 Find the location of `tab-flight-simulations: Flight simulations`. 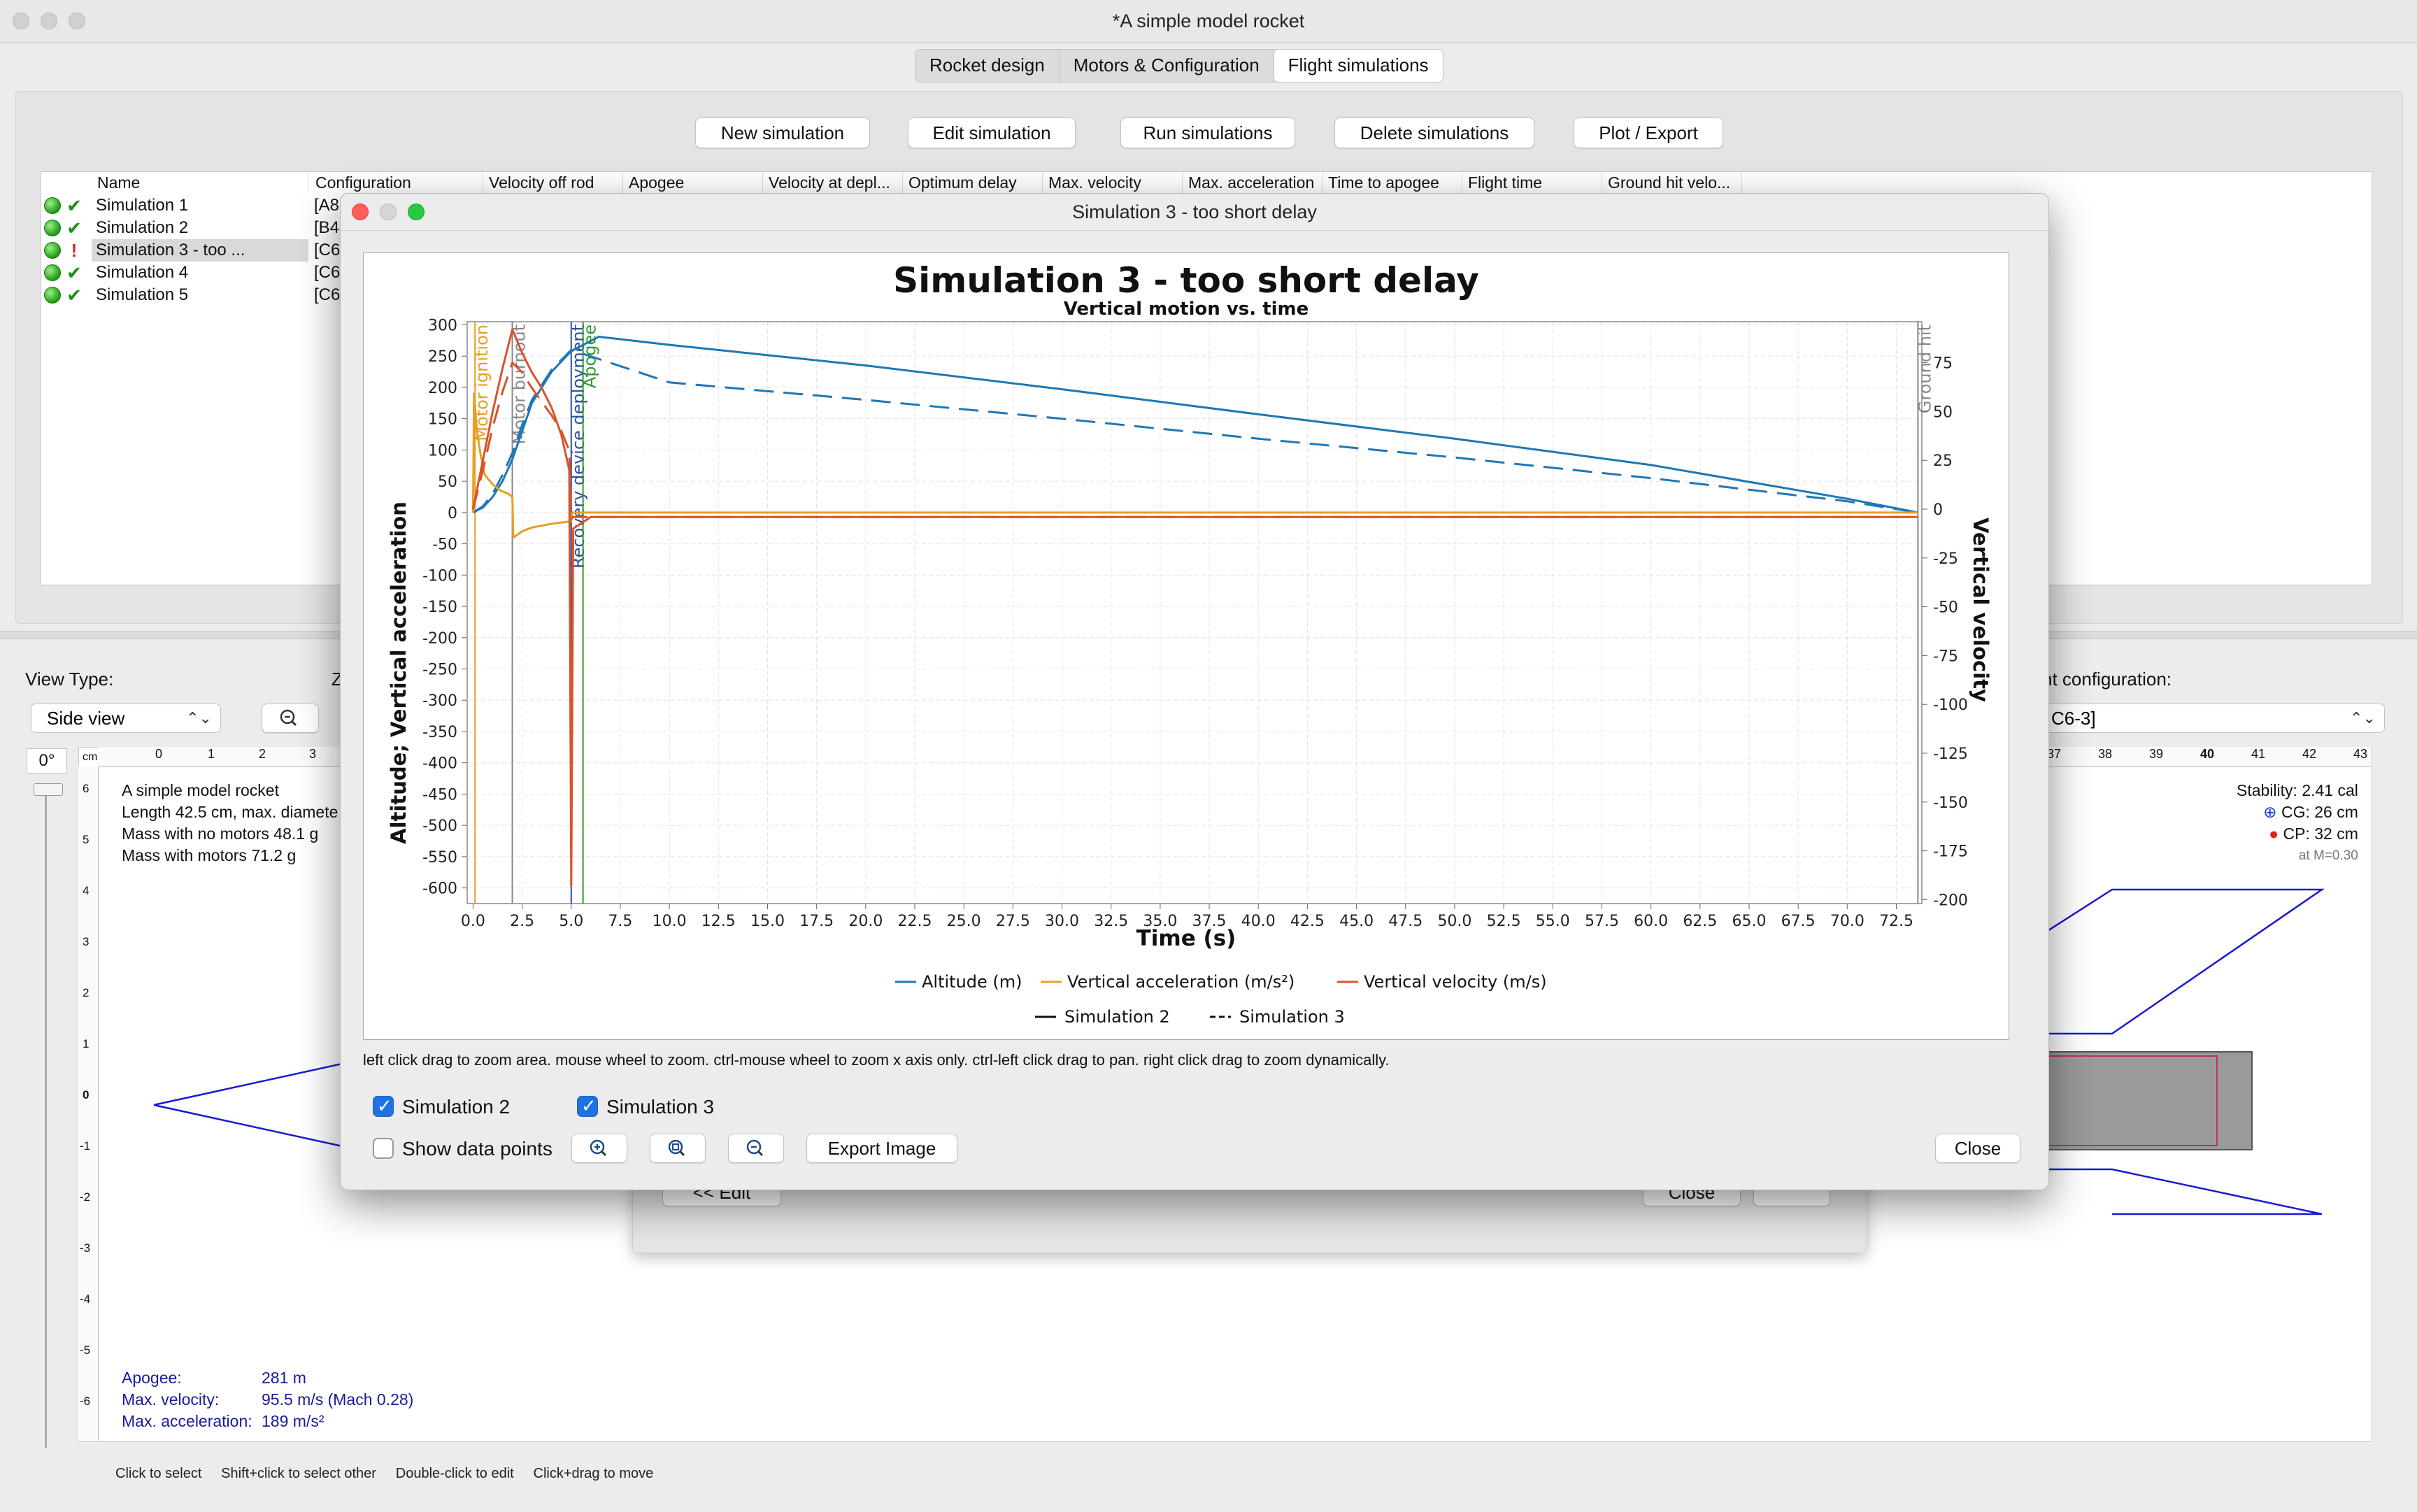

tab-flight-simulations: Flight simulations is located at coordinates (1358, 66).